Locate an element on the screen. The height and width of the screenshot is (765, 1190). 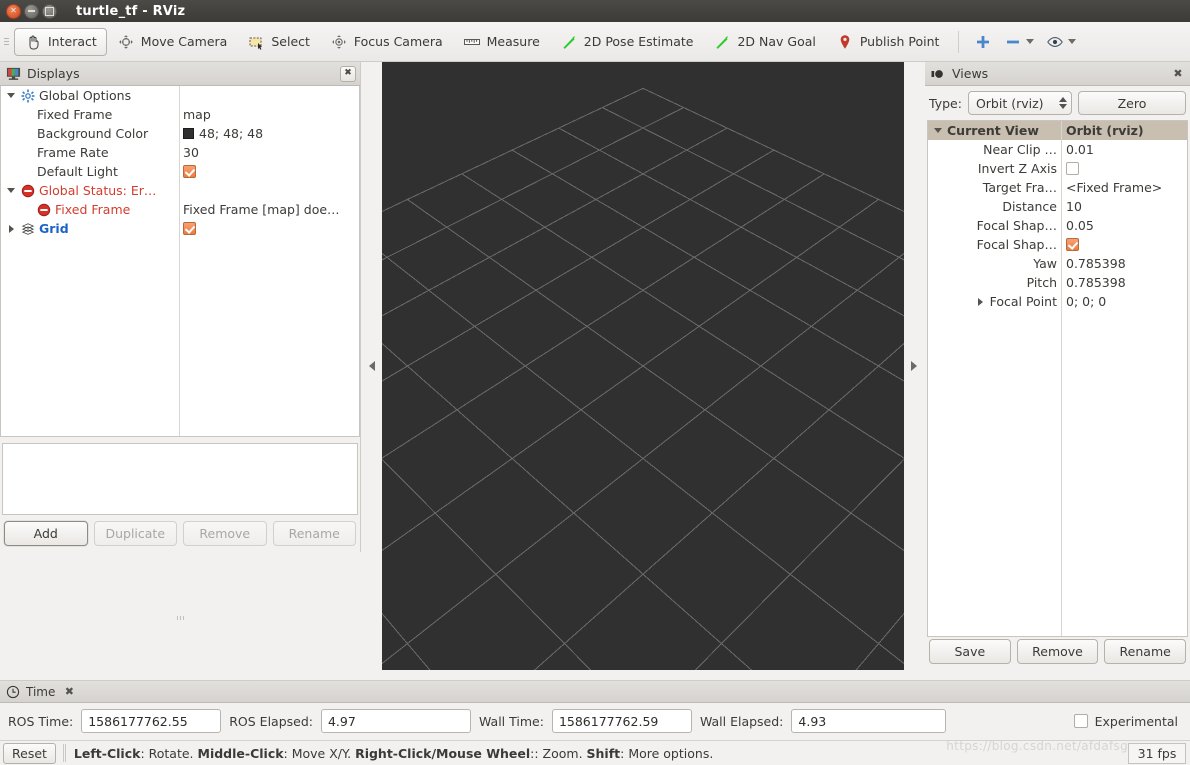
views-property-row: Pitch 0.785398 is located at coordinates (1057, 282).